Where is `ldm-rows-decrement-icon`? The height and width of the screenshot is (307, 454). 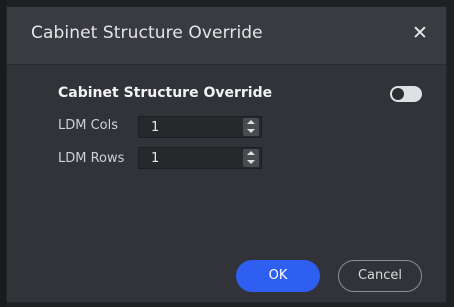
ldm-rows-decrement-icon is located at coordinates (251, 162).